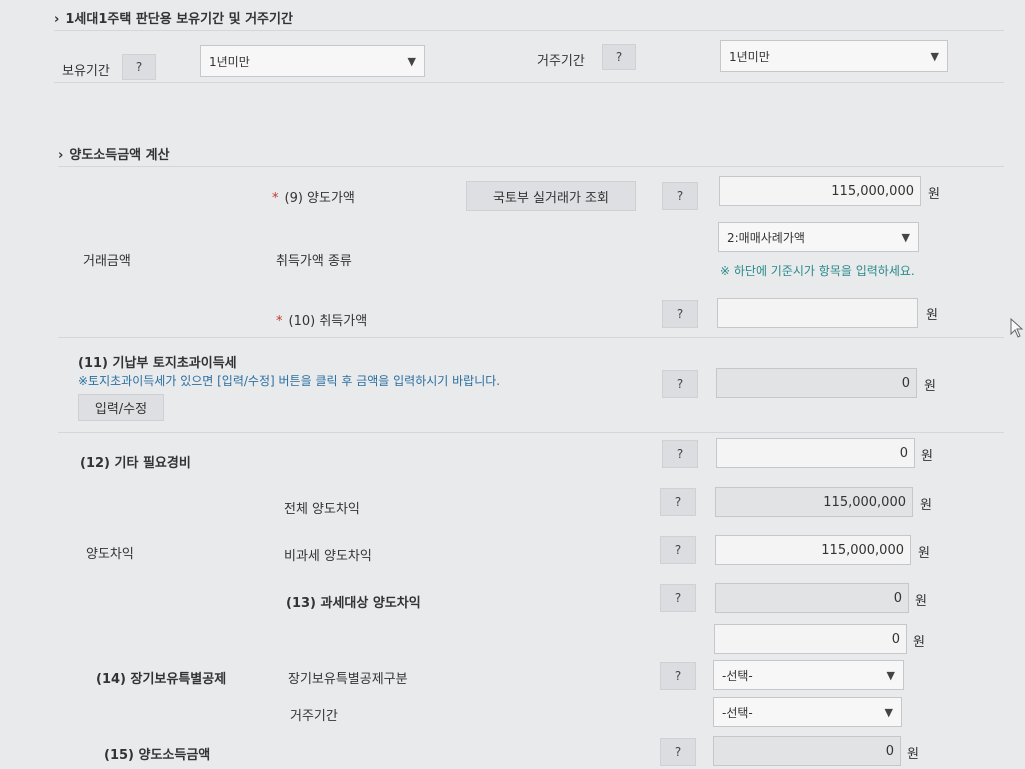 This screenshot has height=769, width=1025. What do you see at coordinates (322, 509) in the screenshot?
I see `total-gain-label: 전체 양도차익` at bounding box center [322, 509].